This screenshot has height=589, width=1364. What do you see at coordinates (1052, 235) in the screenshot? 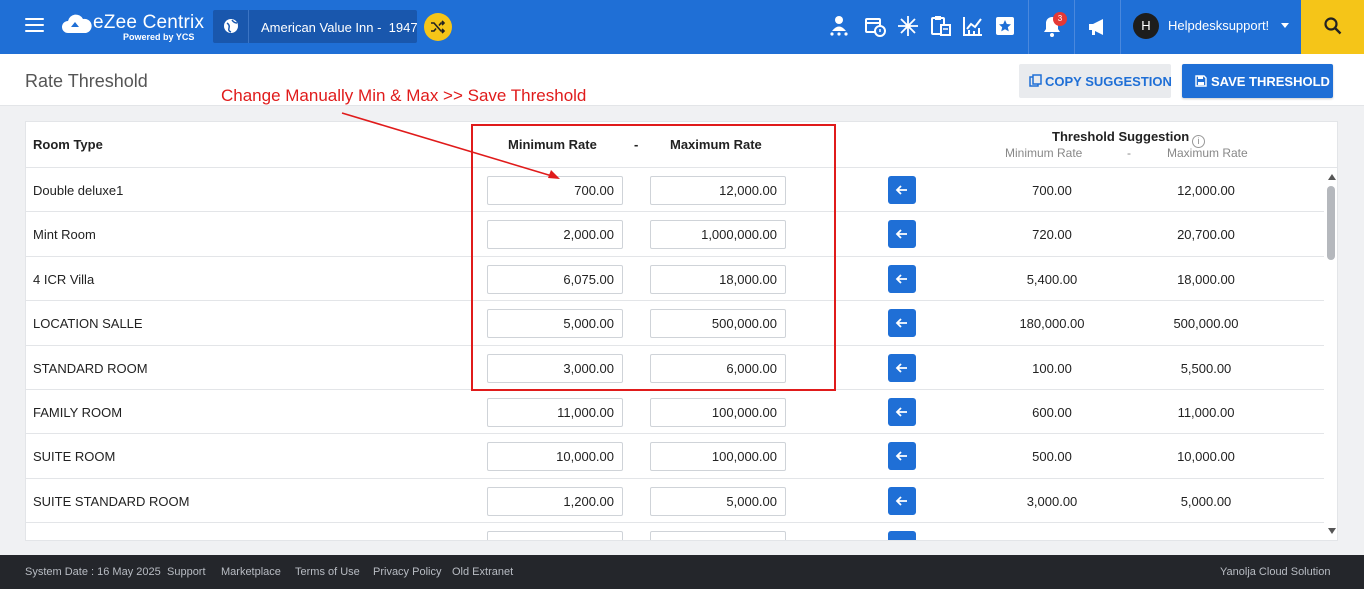
I see `suggested-minimum-rate: 720.00` at bounding box center [1052, 235].